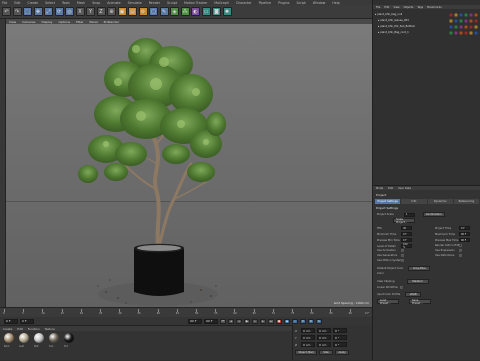 This screenshot has width=480, height=361. I want to click on menu-motion-tracker: Motion Tracker, so click(195, 3).